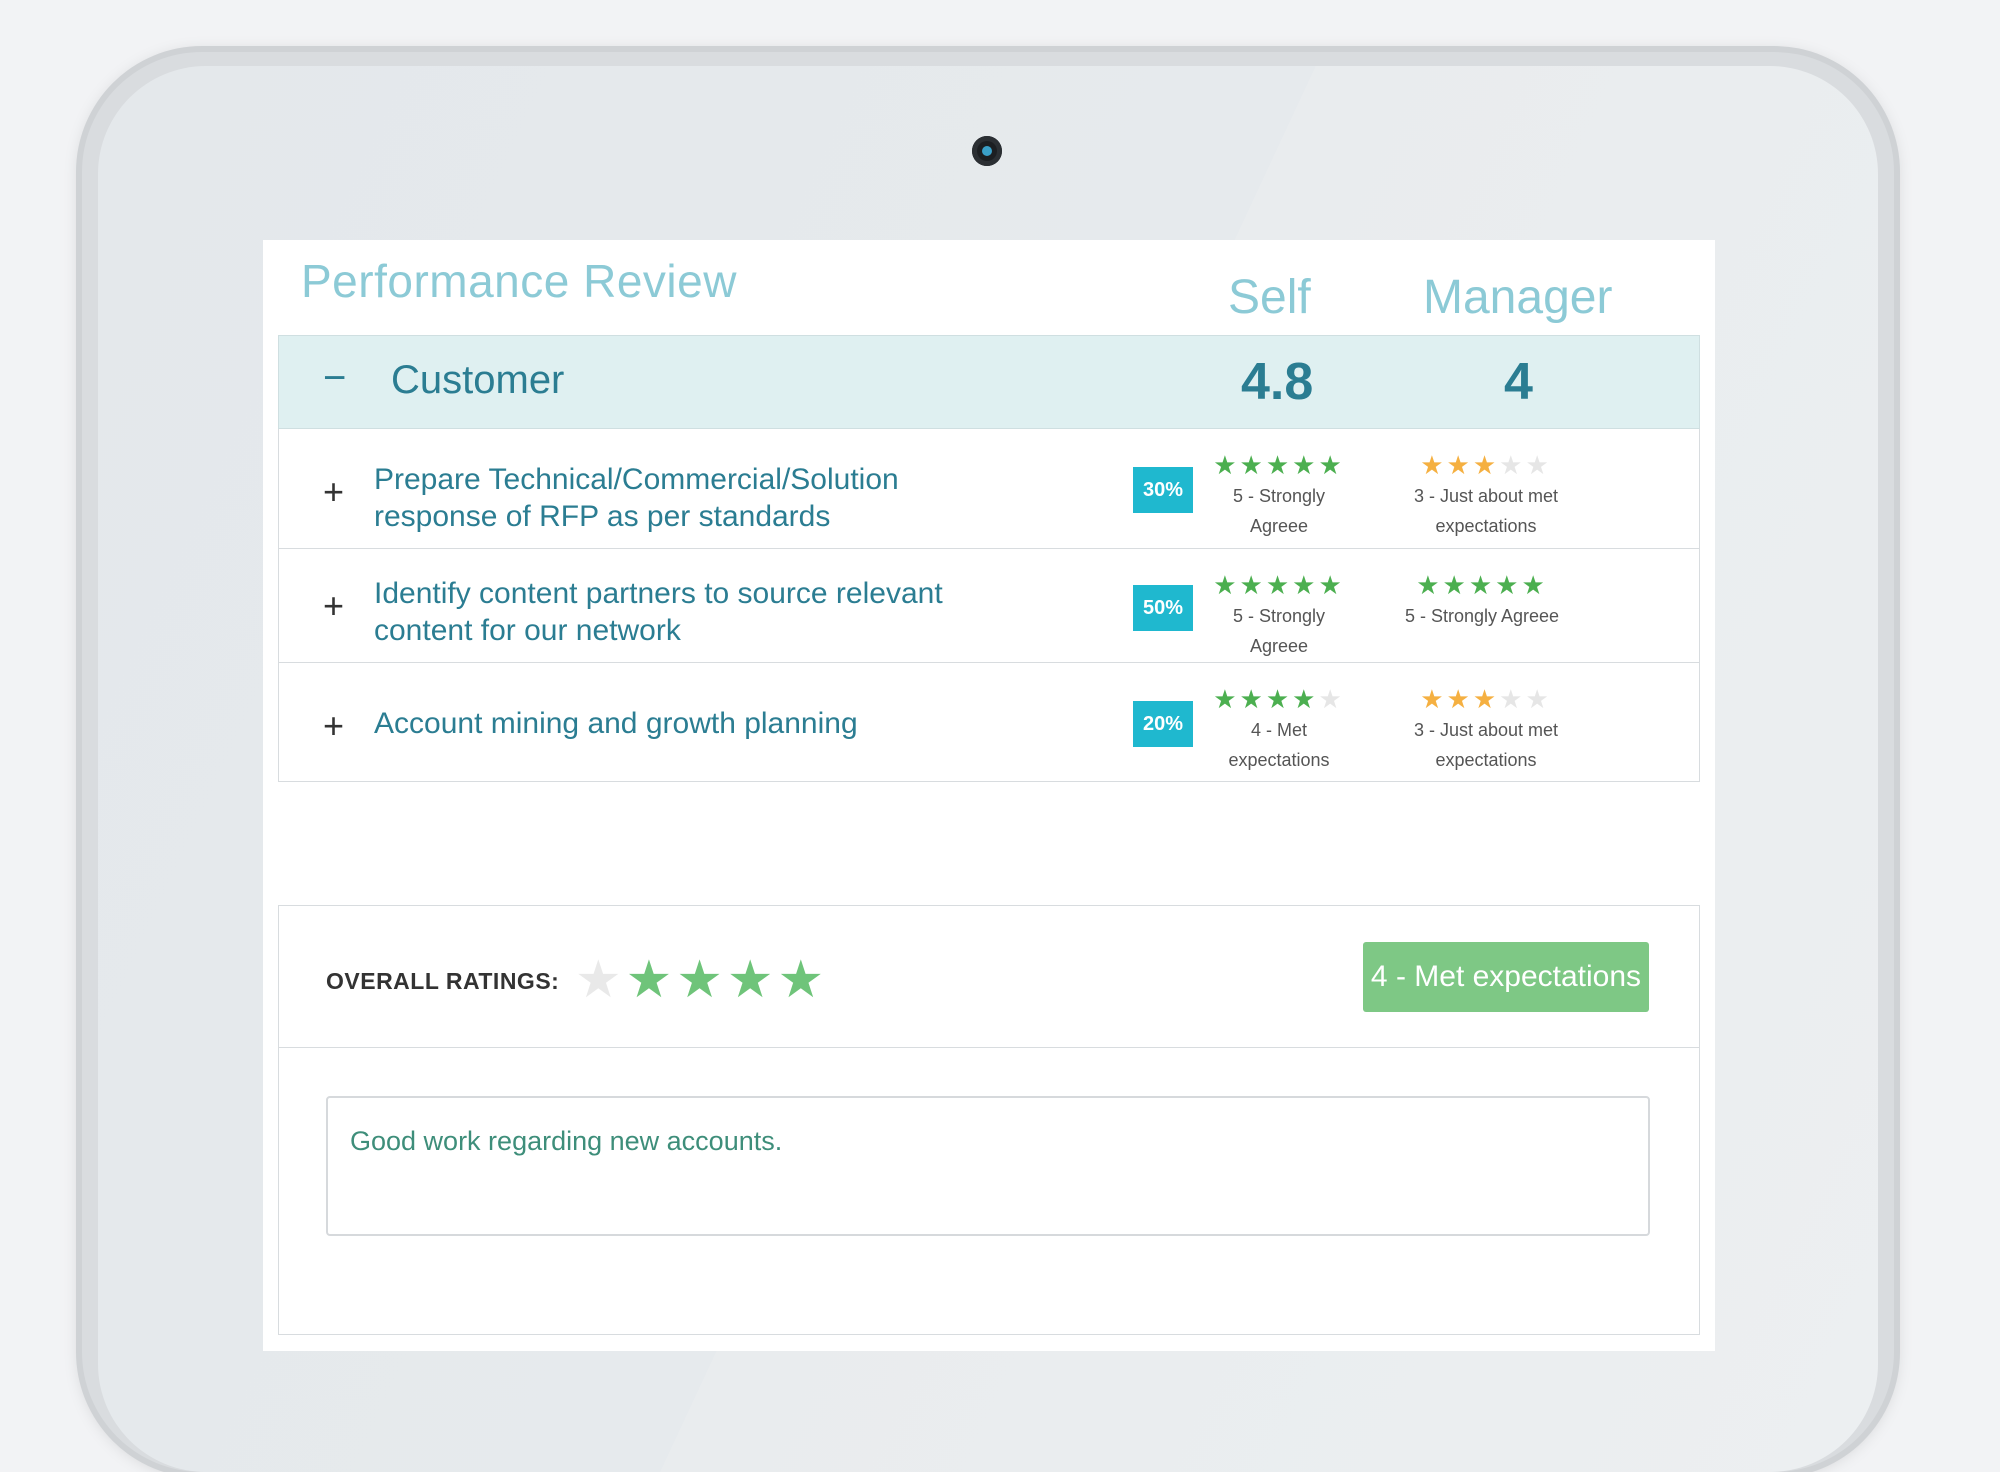 The image size is (2000, 1472). What do you see at coordinates (694, 723) in the screenshot?
I see `goal-label: Account mining and growth planning` at bounding box center [694, 723].